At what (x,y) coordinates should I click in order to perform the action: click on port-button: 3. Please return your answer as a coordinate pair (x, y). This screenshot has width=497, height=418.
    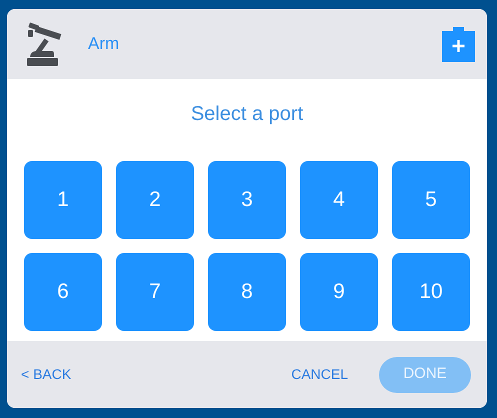
    Looking at the image, I should click on (247, 200).